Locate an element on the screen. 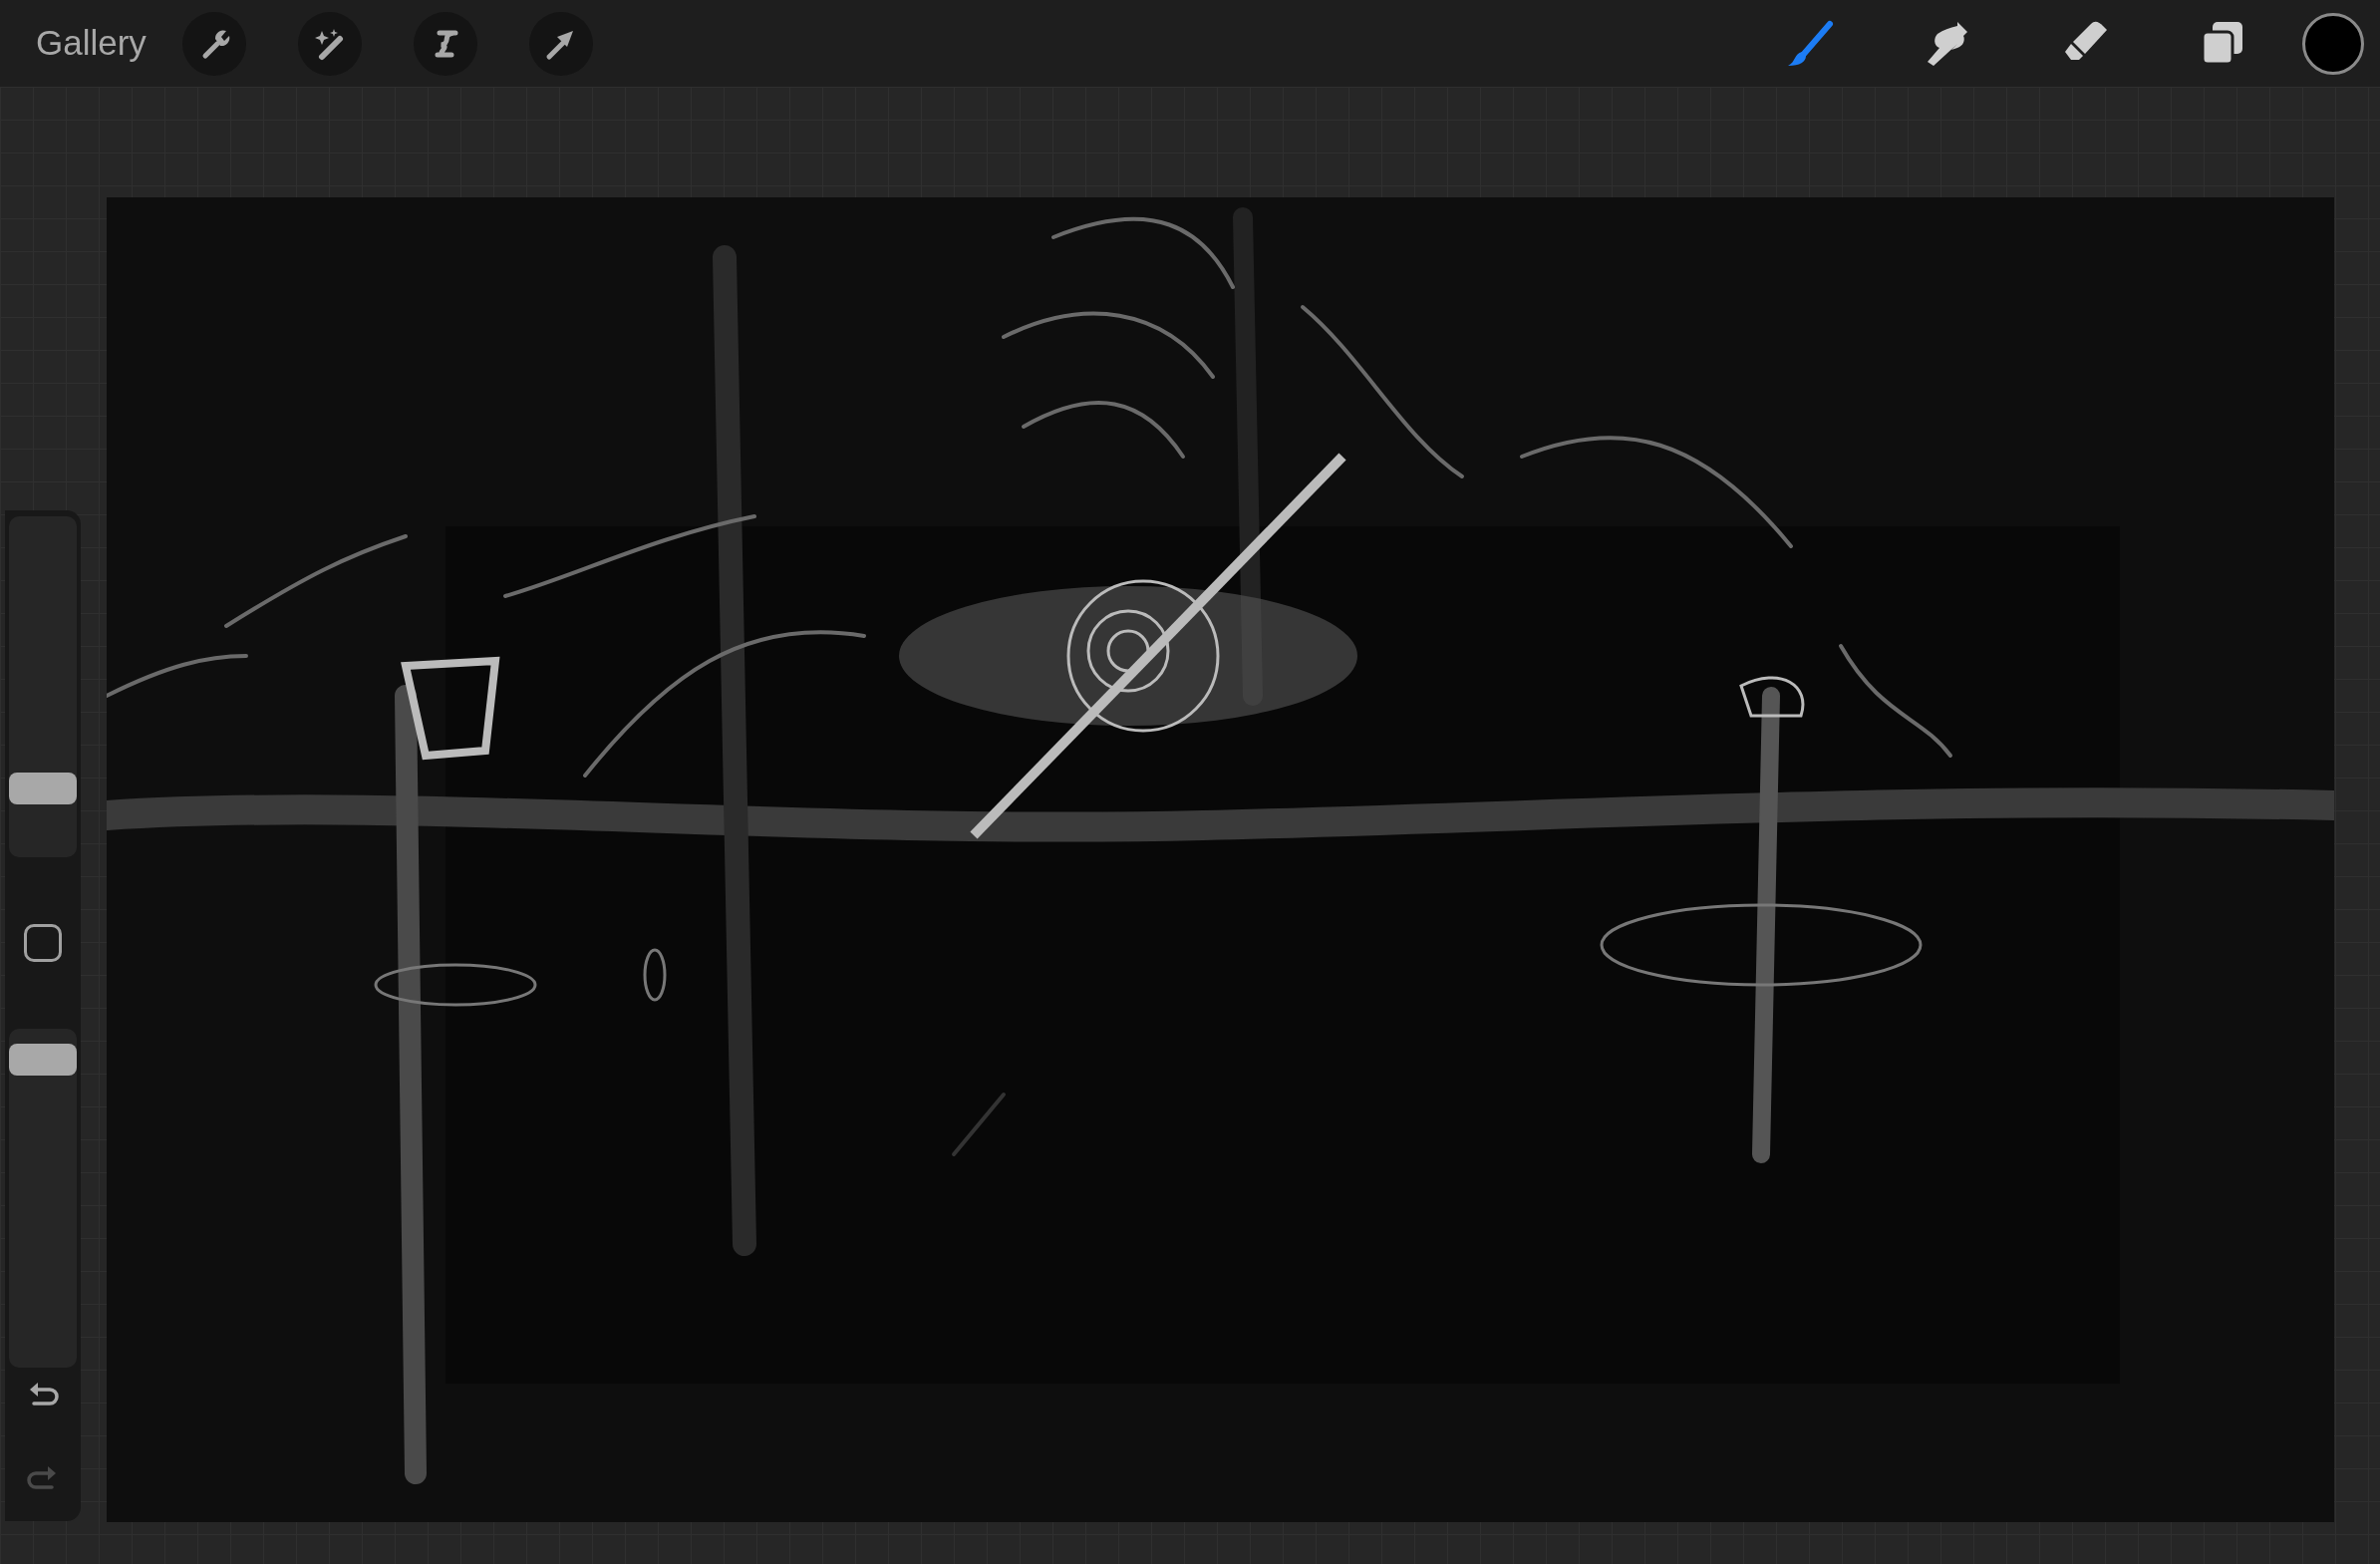 This screenshot has width=2380, height=1564. paintbrush-icon is located at coordinates (1810, 44).